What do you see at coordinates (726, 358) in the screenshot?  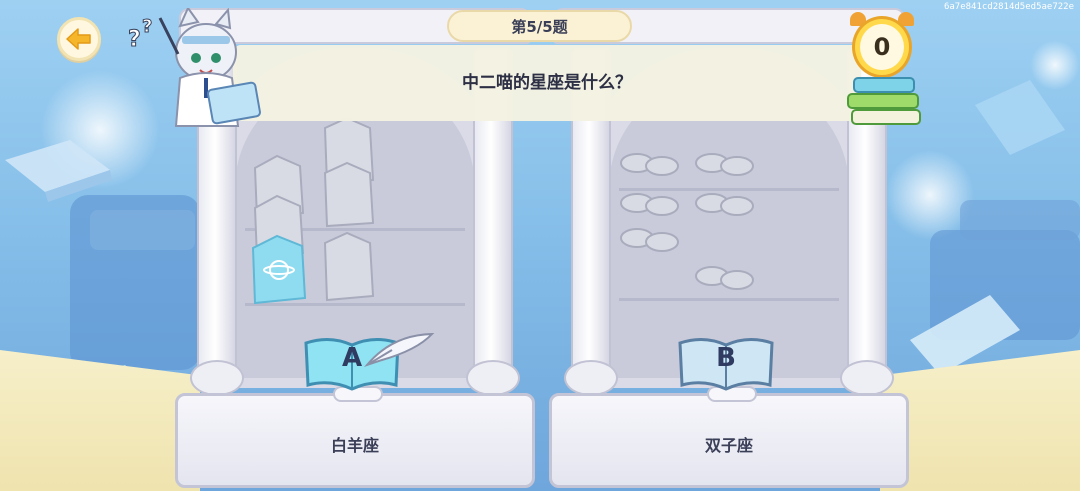 I see `option-b-letter: B` at bounding box center [726, 358].